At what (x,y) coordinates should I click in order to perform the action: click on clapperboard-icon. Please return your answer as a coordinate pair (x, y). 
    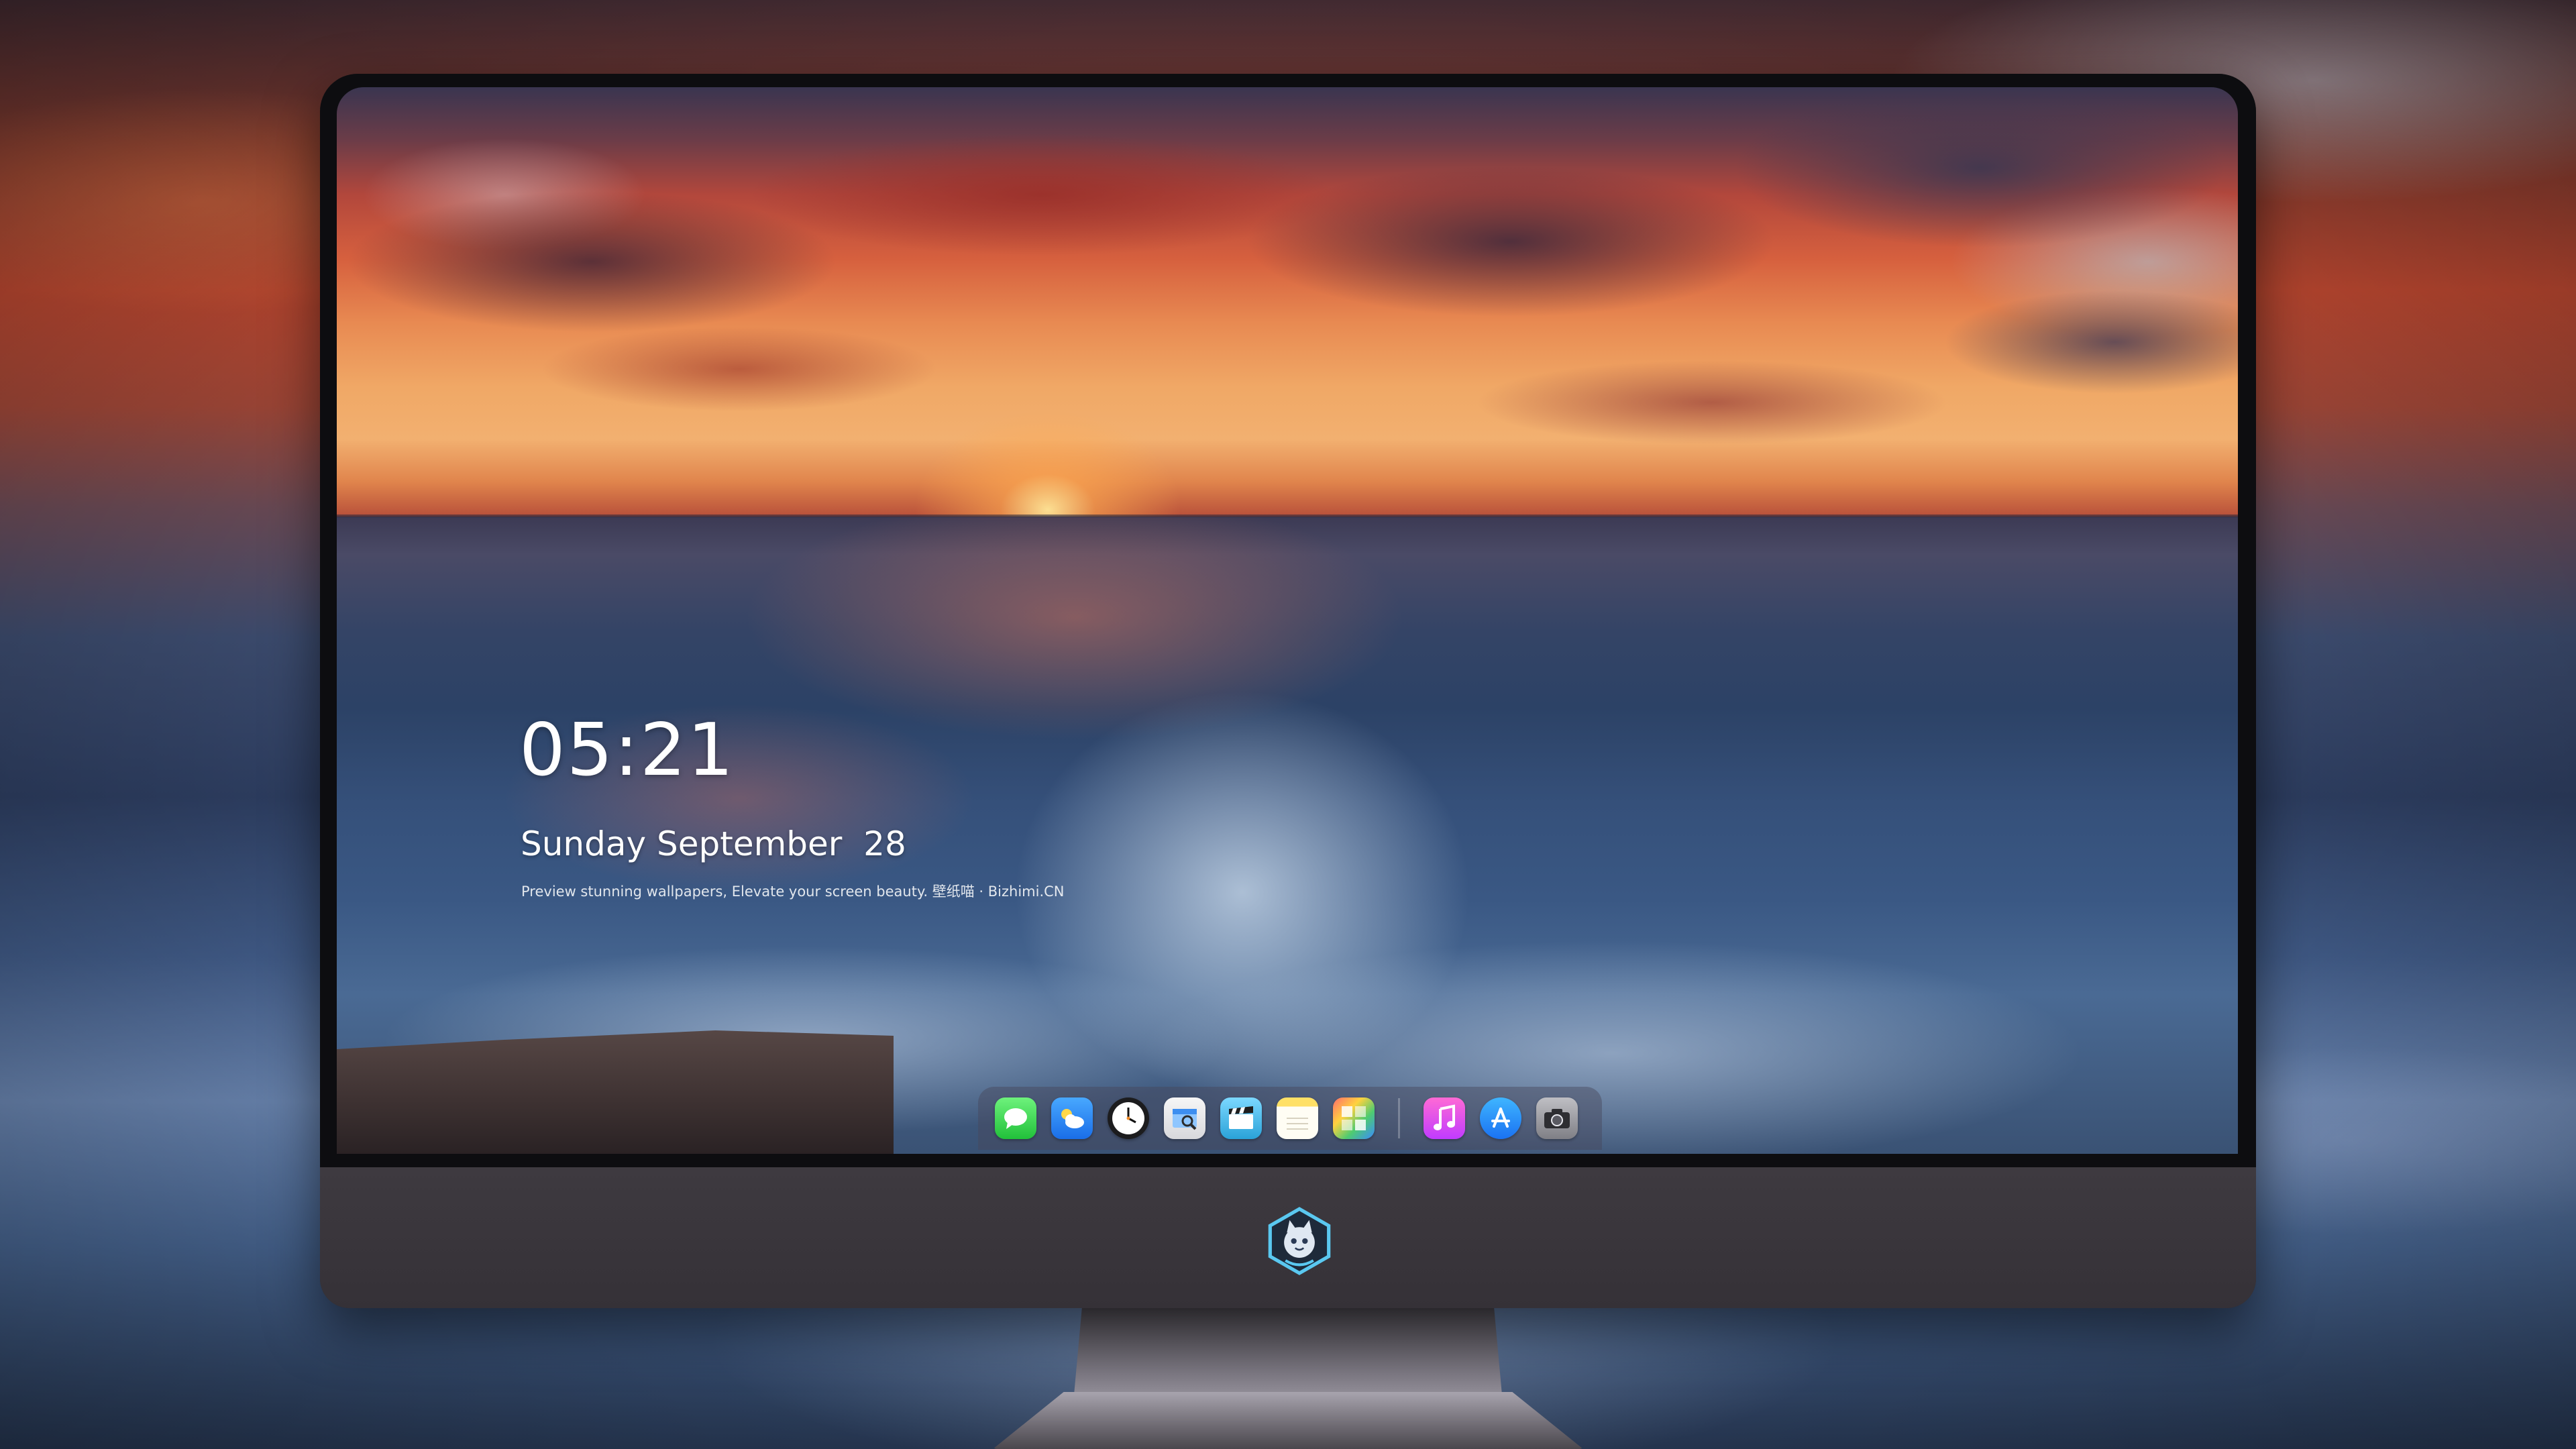
    Looking at the image, I should click on (1241, 1118).